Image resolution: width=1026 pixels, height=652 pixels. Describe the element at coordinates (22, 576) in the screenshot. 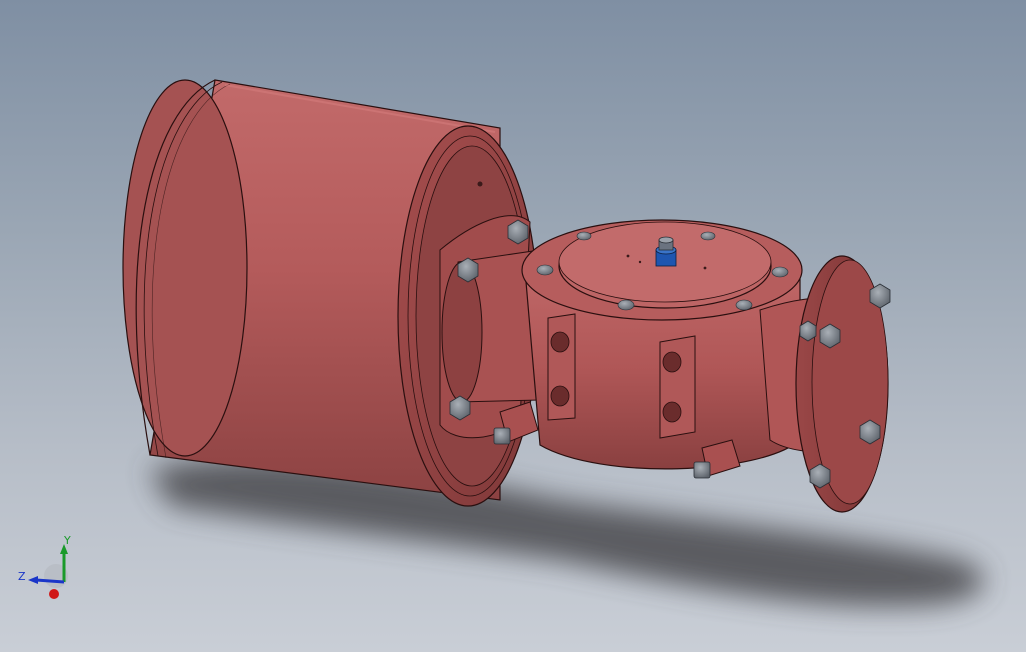

I see `z-axis-label: Z` at that location.